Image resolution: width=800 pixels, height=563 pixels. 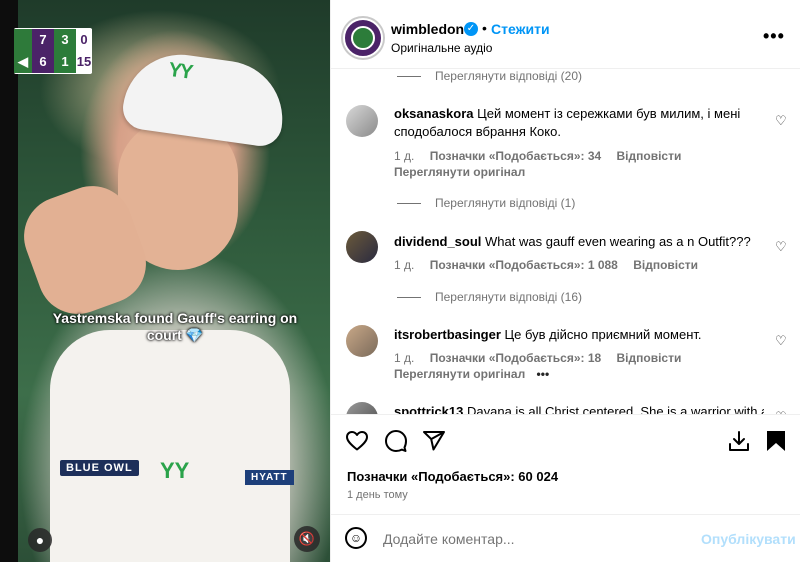 I want to click on serve-indicator: ◀, so click(x=23, y=62).